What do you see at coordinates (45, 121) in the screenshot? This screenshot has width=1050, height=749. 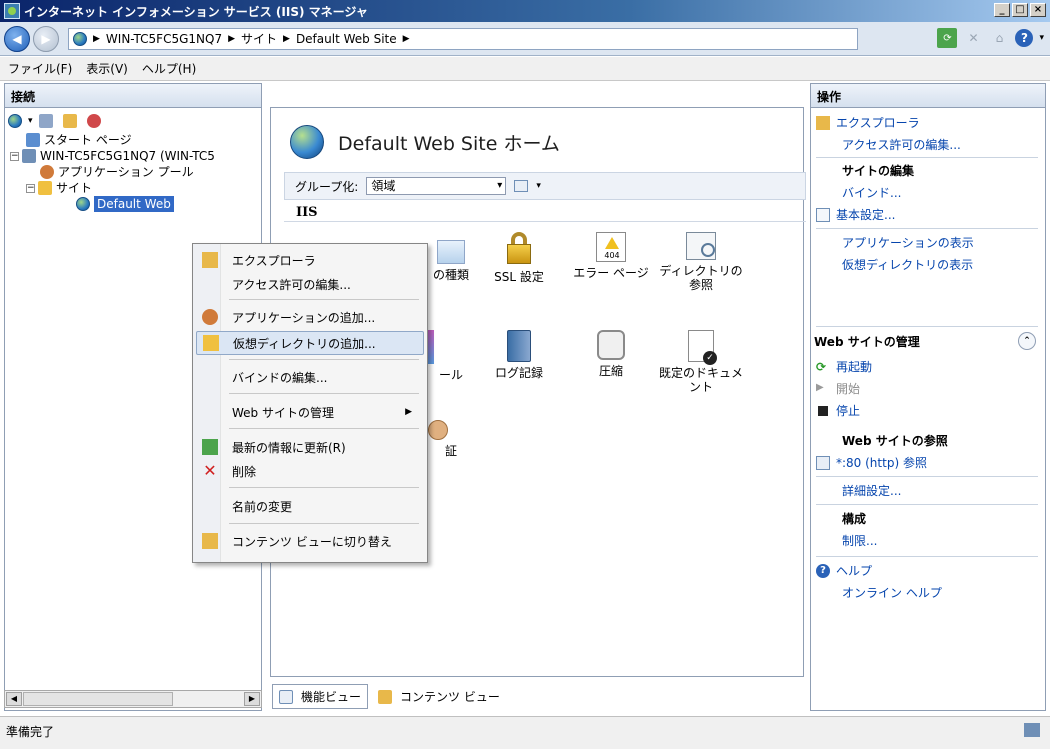 I see `save-icon` at bounding box center [45, 121].